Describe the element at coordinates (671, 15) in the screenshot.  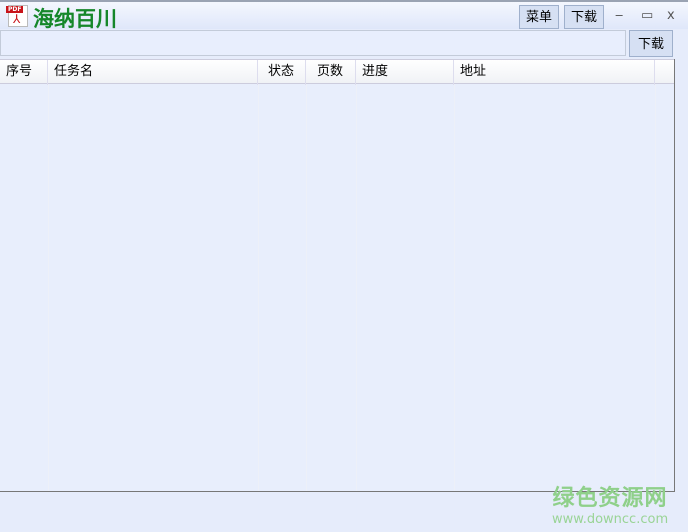
I see `close-icon: x` at that location.